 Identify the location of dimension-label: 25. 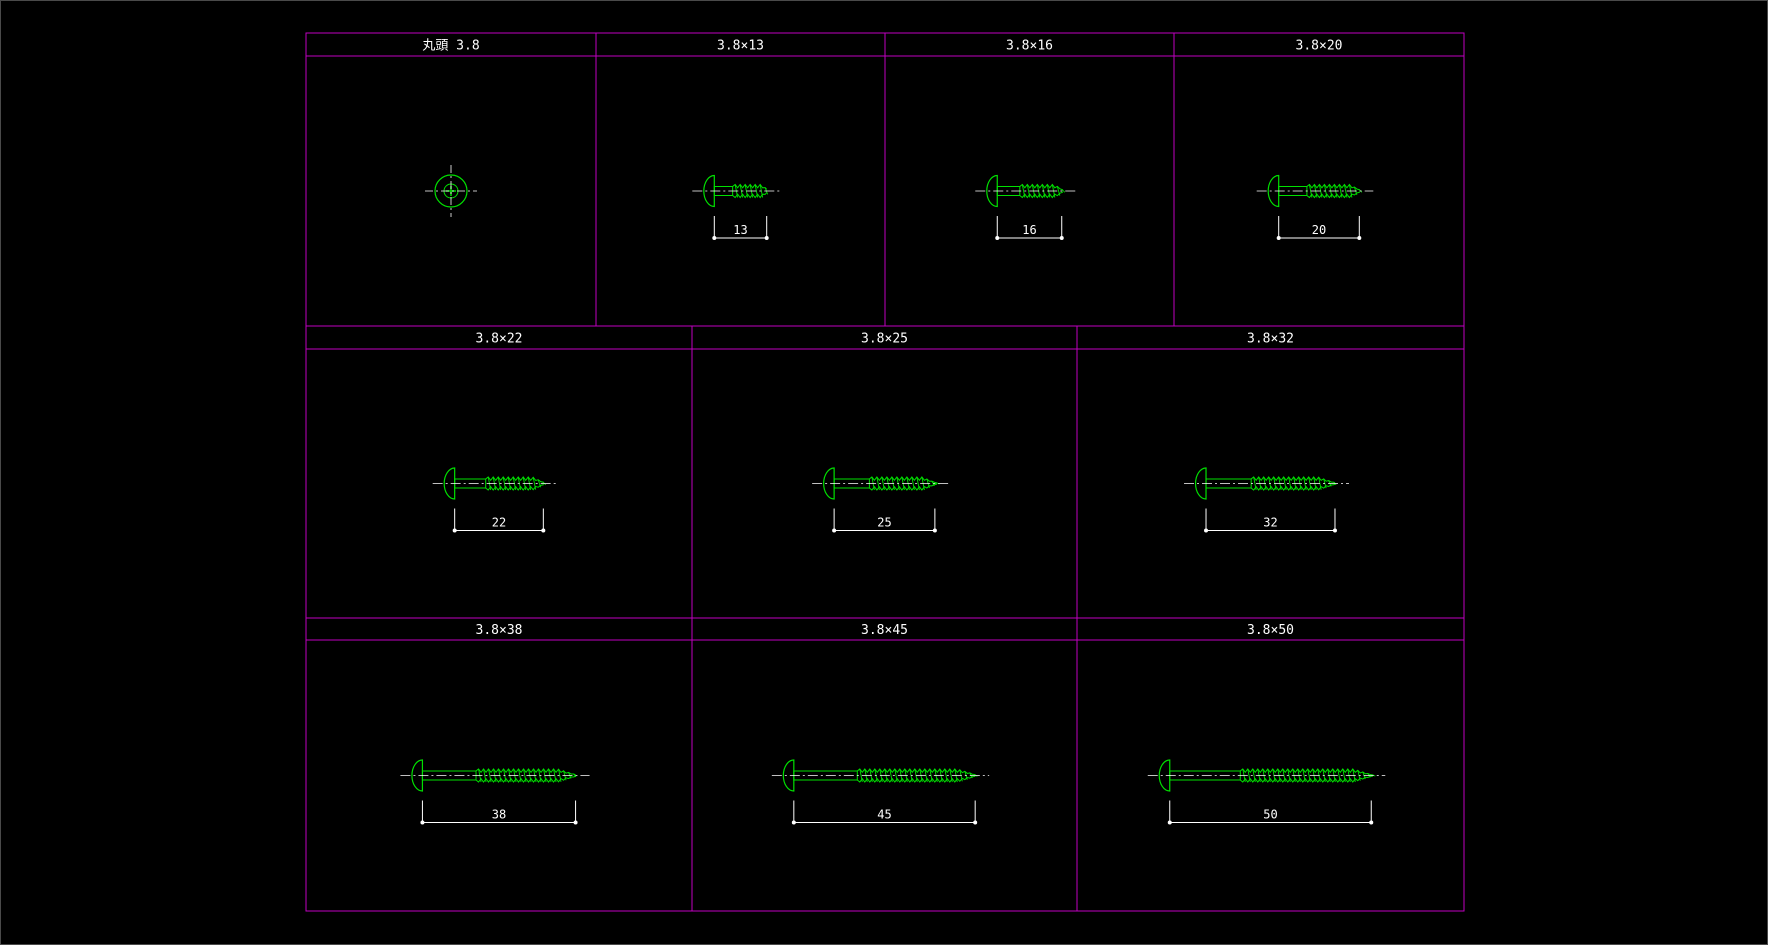
(884, 523).